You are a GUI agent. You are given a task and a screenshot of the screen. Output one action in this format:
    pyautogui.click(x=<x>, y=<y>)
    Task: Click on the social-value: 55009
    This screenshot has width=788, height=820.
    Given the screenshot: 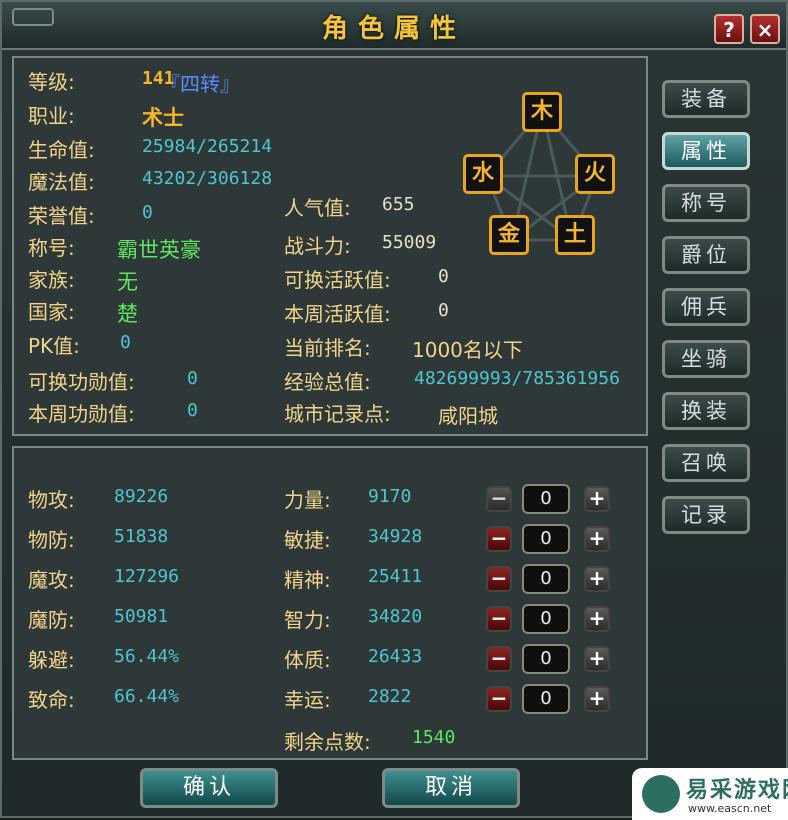 What is the action you would take?
    pyautogui.click(x=409, y=242)
    